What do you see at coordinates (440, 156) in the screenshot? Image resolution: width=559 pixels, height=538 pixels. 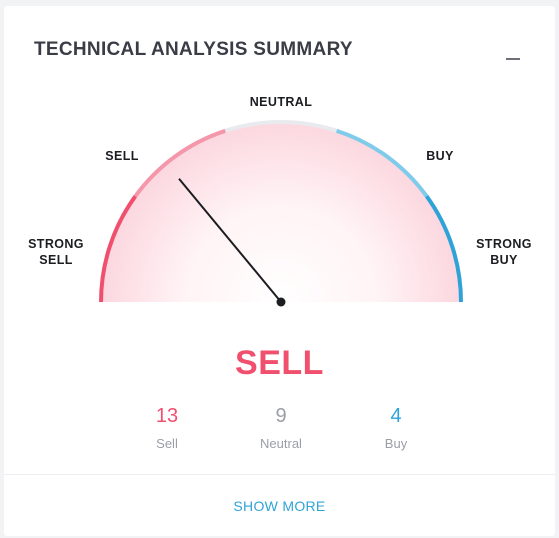 I see `gauge-label-buy: BUY` at bounding box center [440, 156].